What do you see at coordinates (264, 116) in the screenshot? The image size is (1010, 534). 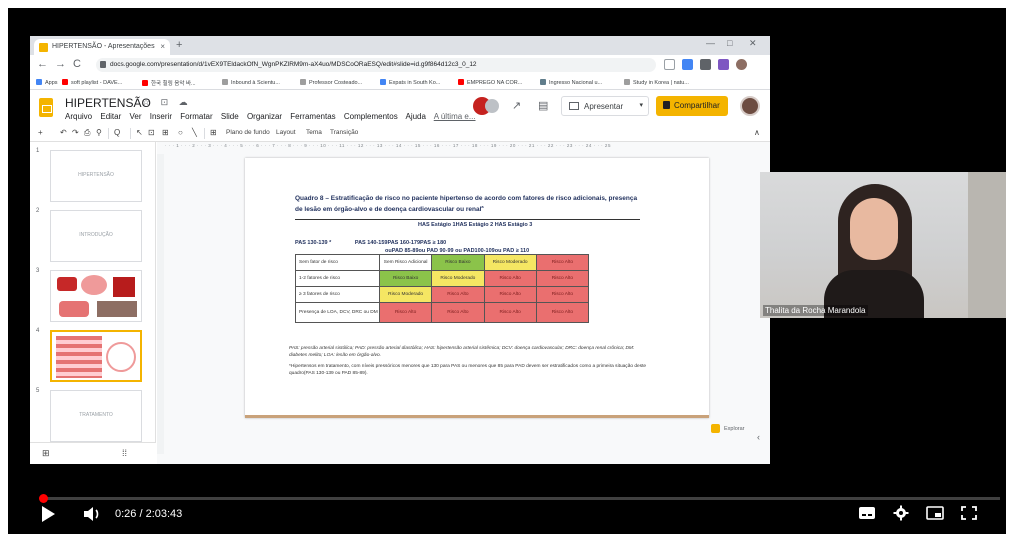 I see `menu-organizar: Organizar` at bounding box center [264, 116].